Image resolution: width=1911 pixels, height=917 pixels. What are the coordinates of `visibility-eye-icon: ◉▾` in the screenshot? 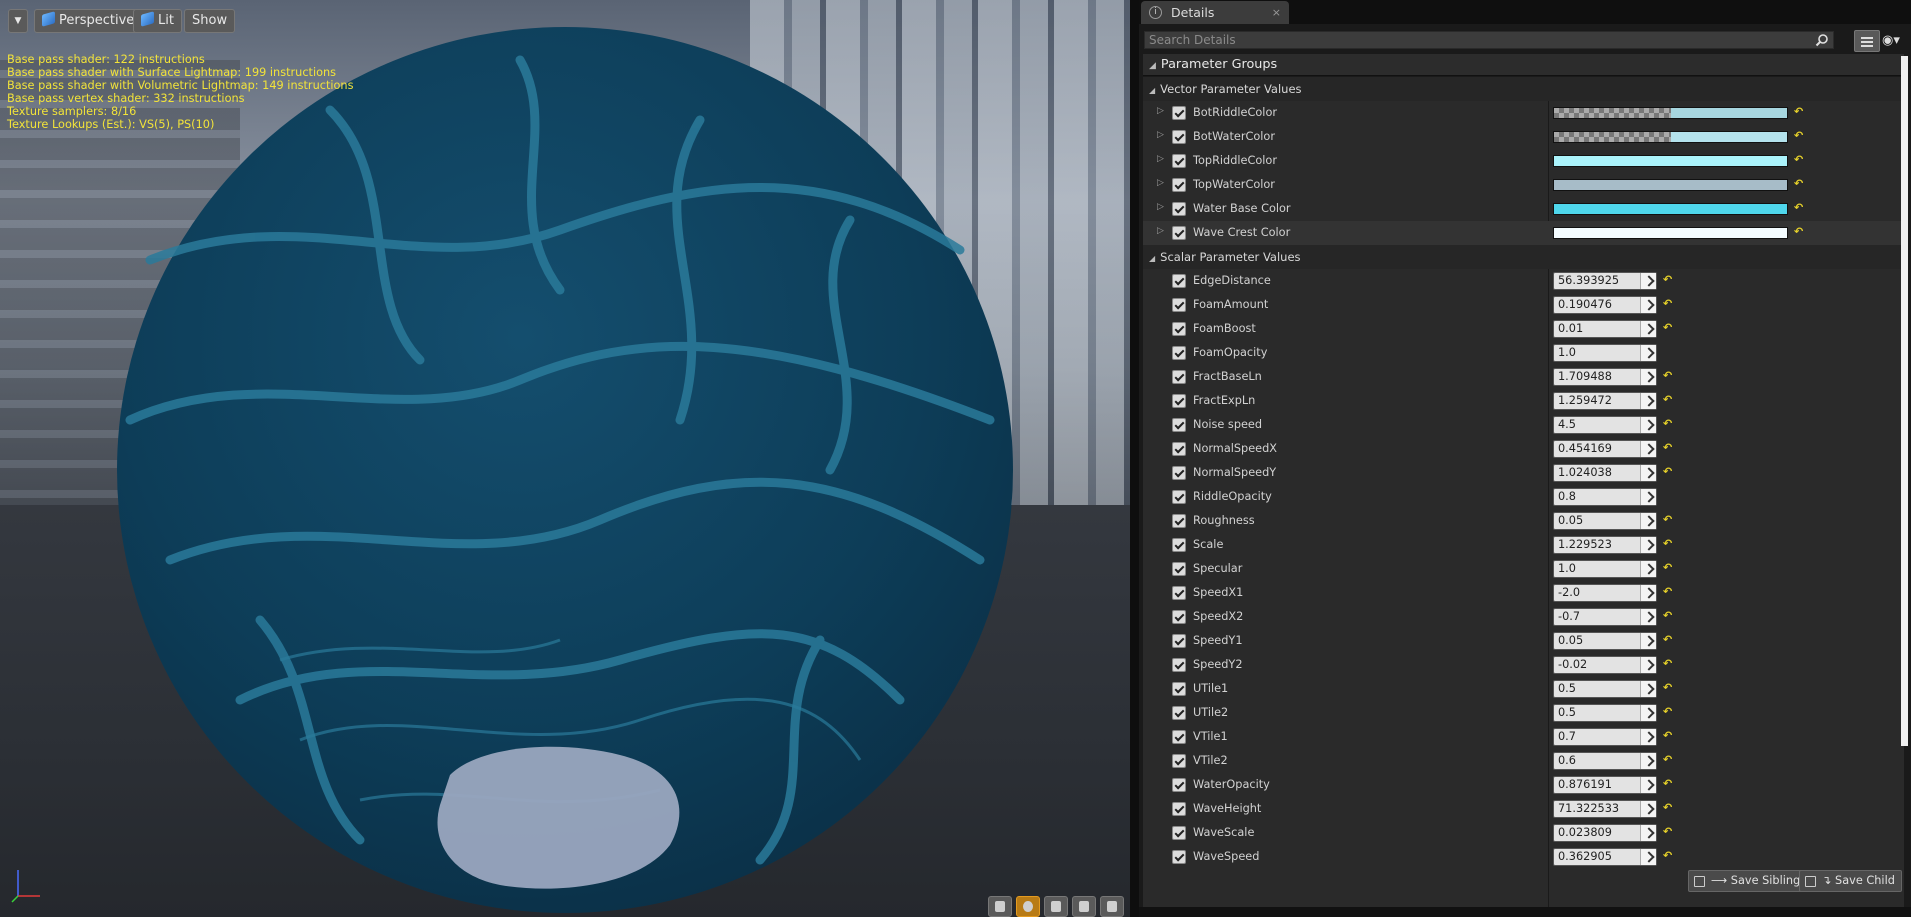 It's located at (1895, 41).